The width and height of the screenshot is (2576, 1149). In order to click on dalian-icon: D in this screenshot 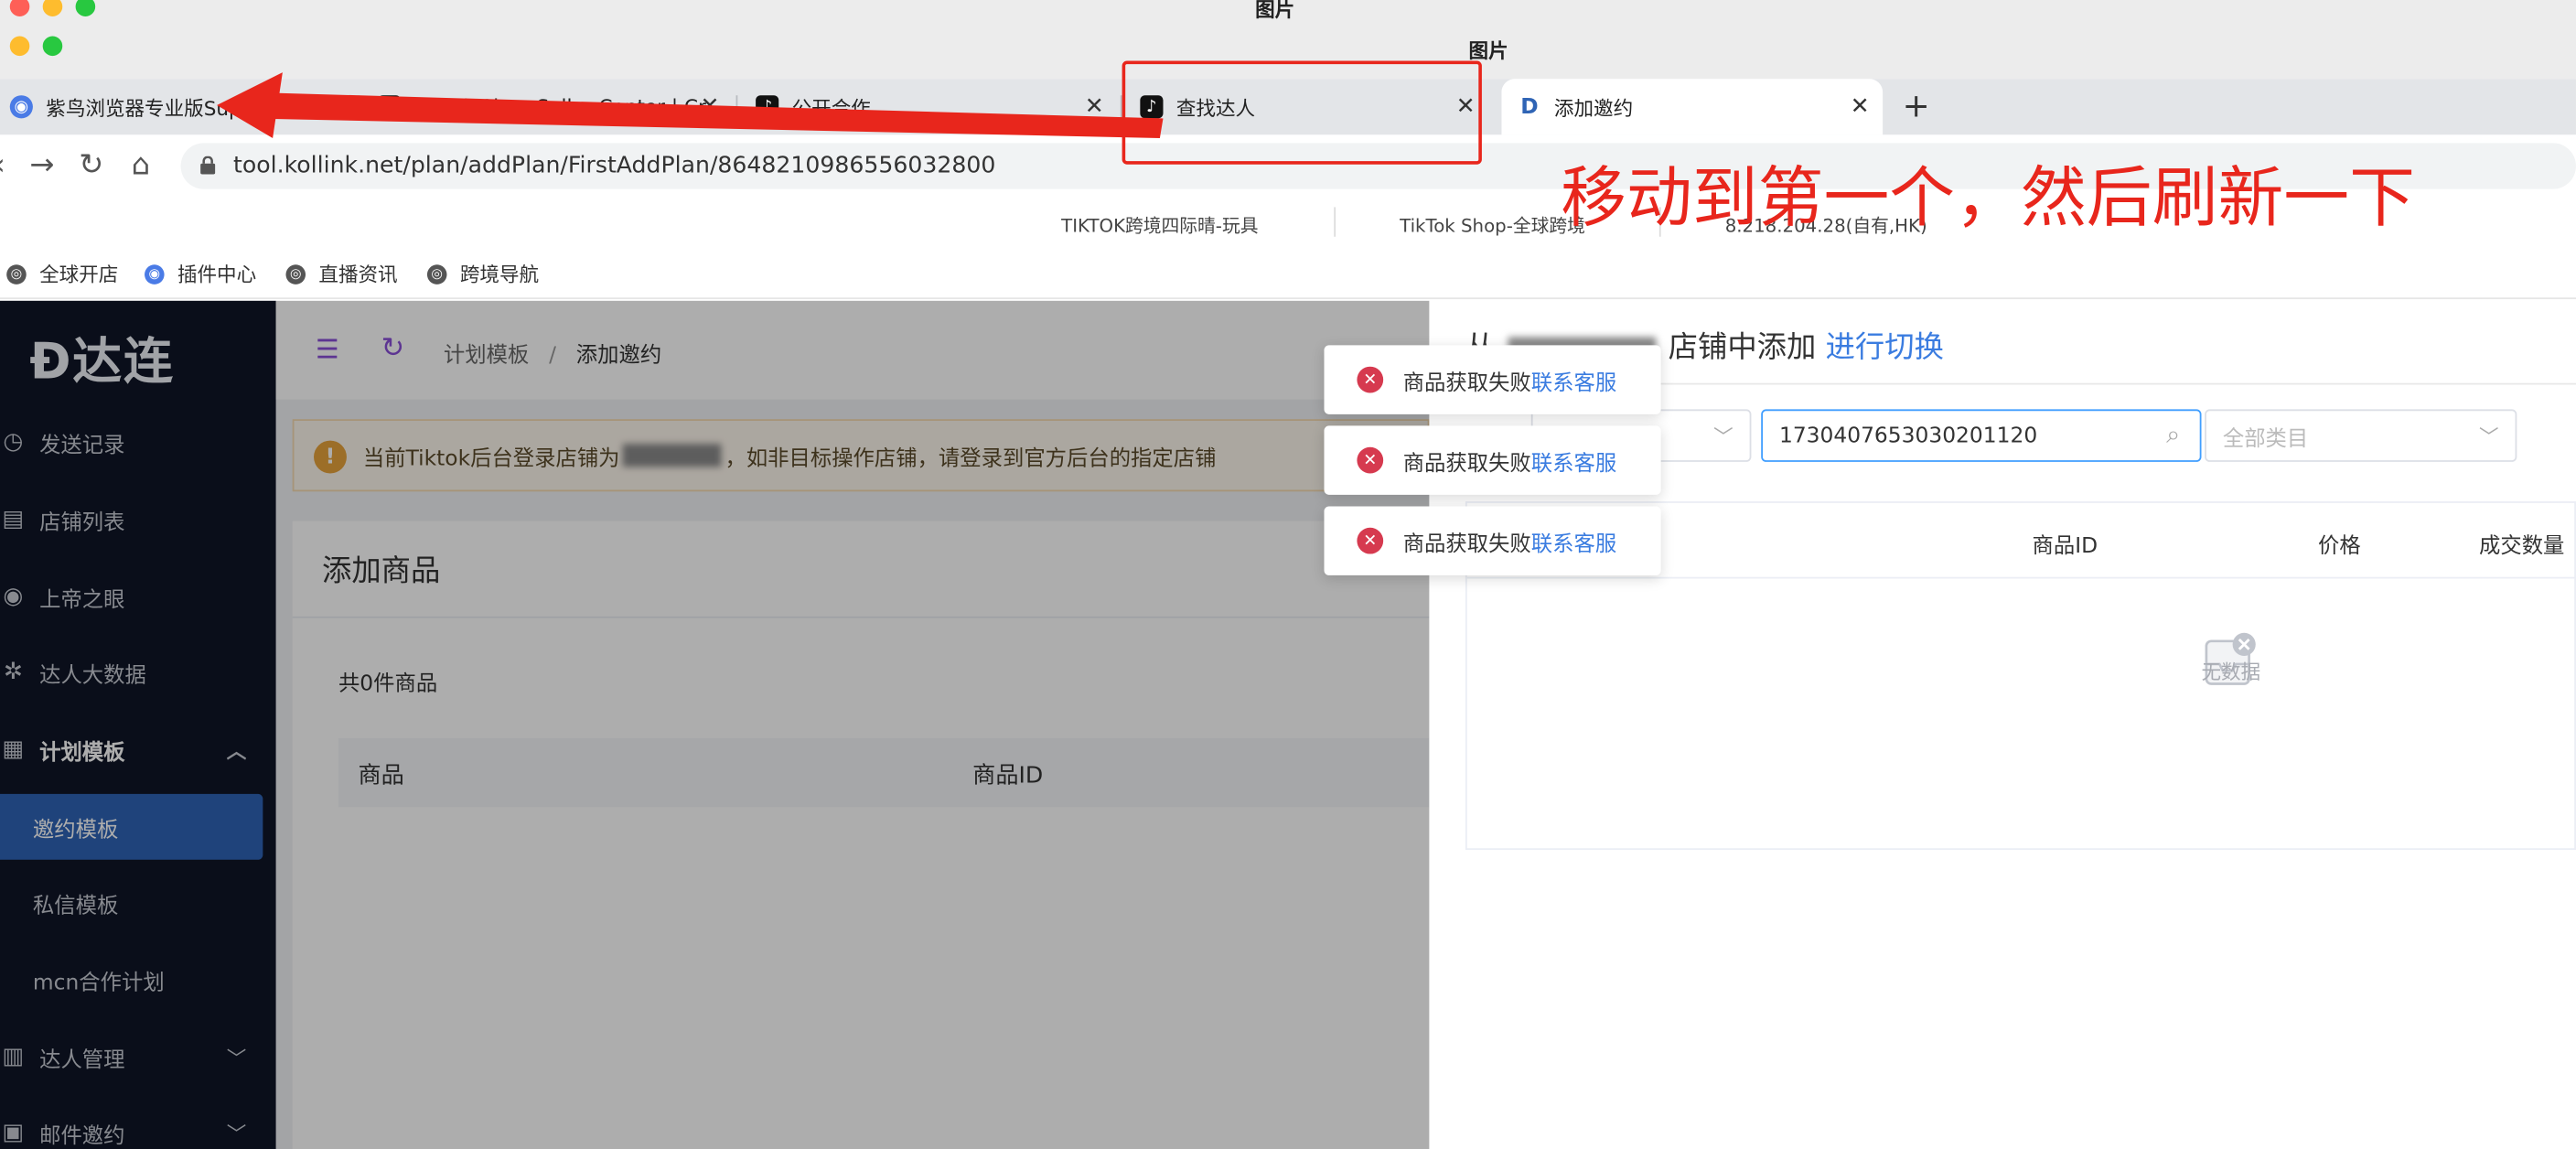, I will do `click(1529, 107)`.